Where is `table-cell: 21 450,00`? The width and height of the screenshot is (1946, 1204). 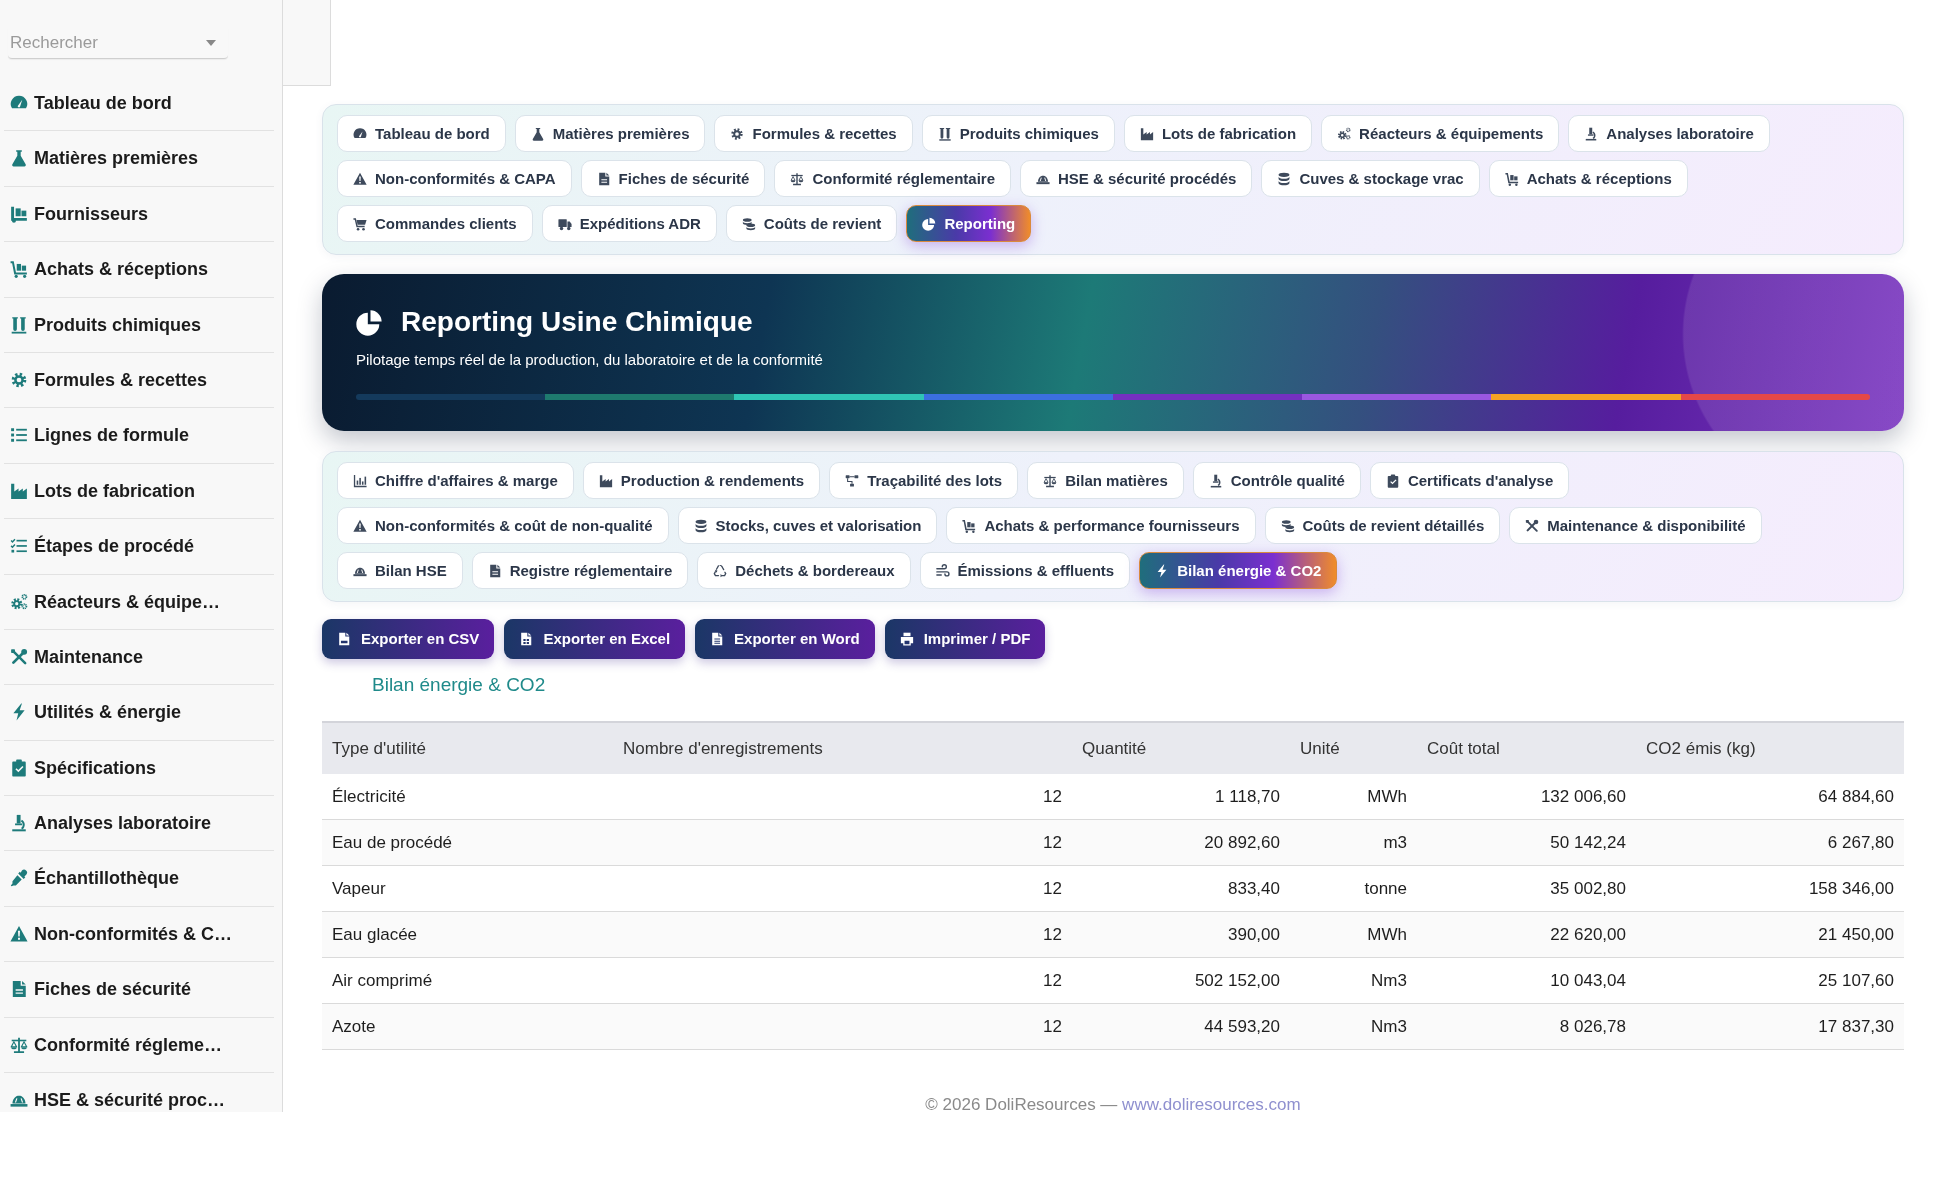 table-cell: 21 450,00 is located at coordinates (1770, 934).